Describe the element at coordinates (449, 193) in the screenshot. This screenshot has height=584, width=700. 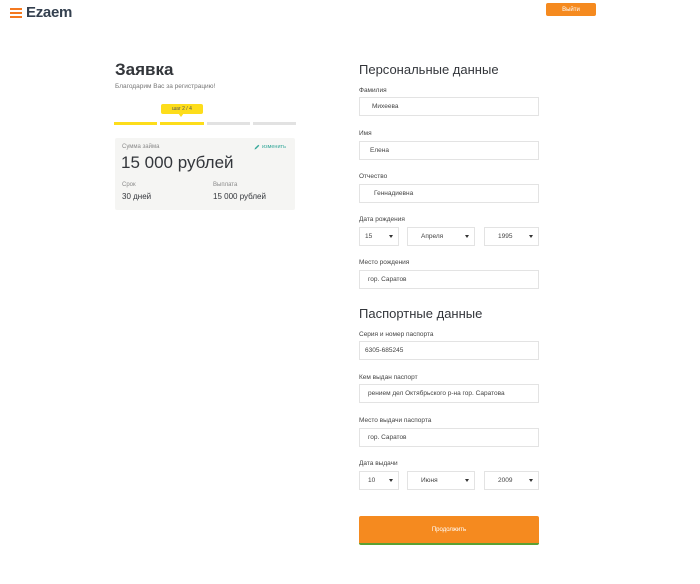
I see `patronymic-field: Геннадиевна` at that location.